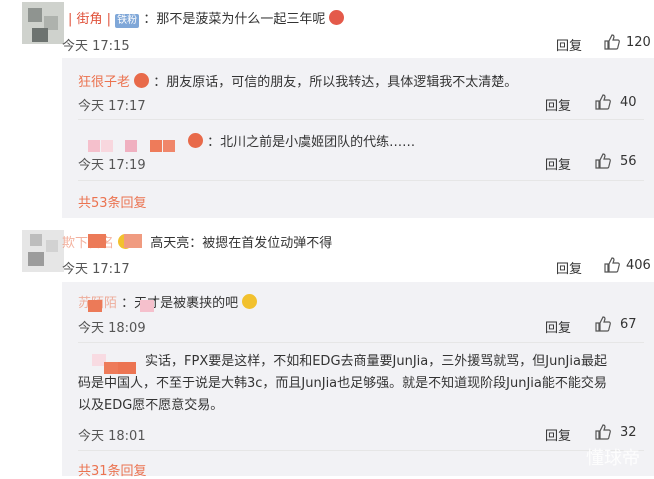 This screenshot has width=654, height=479. I want to click on comment-time: 今天 17:19, so click(112, 165).